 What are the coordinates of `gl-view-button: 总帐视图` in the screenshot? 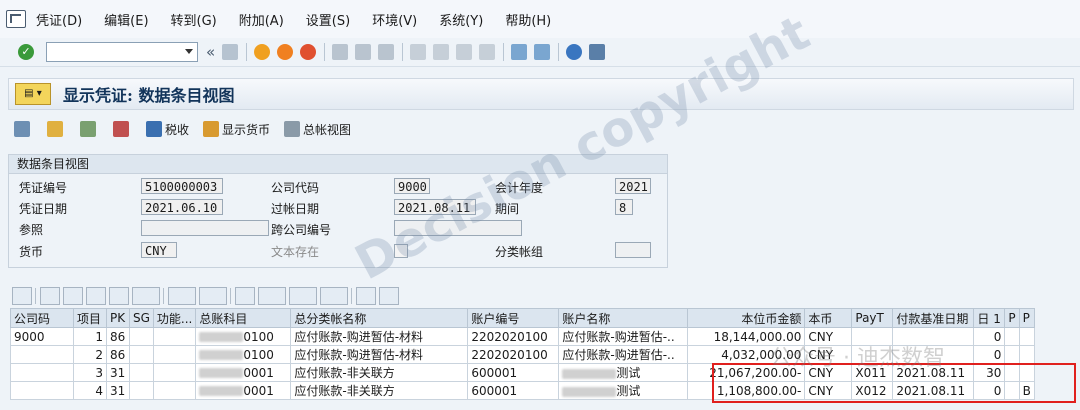 It's located at (317, 129).